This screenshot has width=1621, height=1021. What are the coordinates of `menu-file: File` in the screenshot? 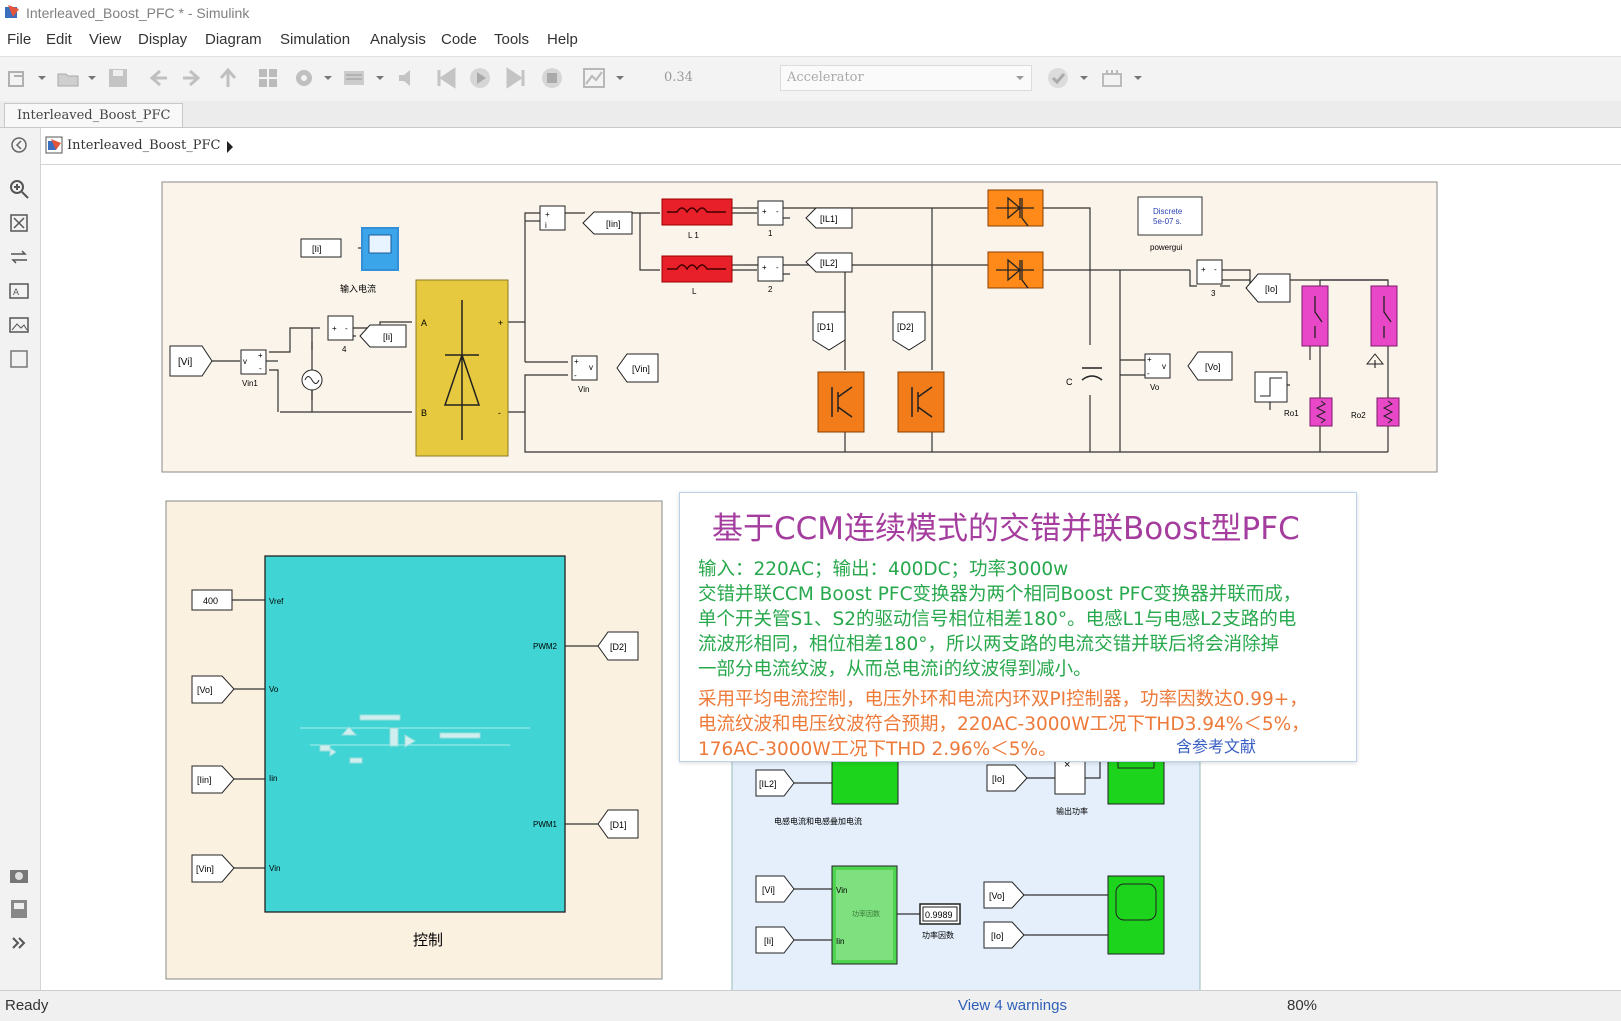 It's located at (19, 39).